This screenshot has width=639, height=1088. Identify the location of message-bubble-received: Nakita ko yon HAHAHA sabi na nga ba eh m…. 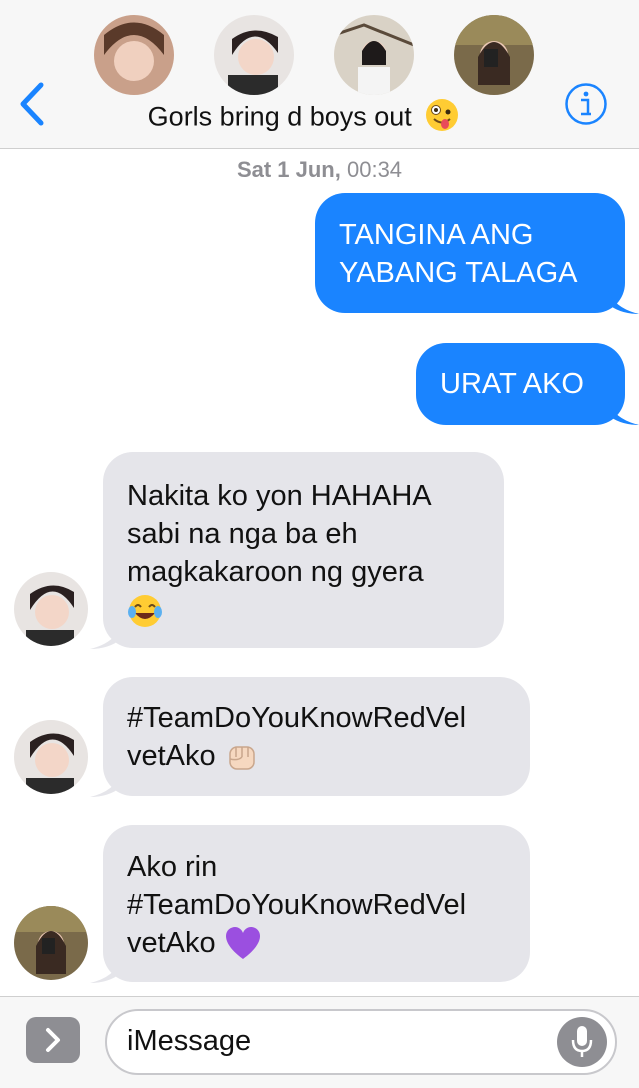
(303, 550).